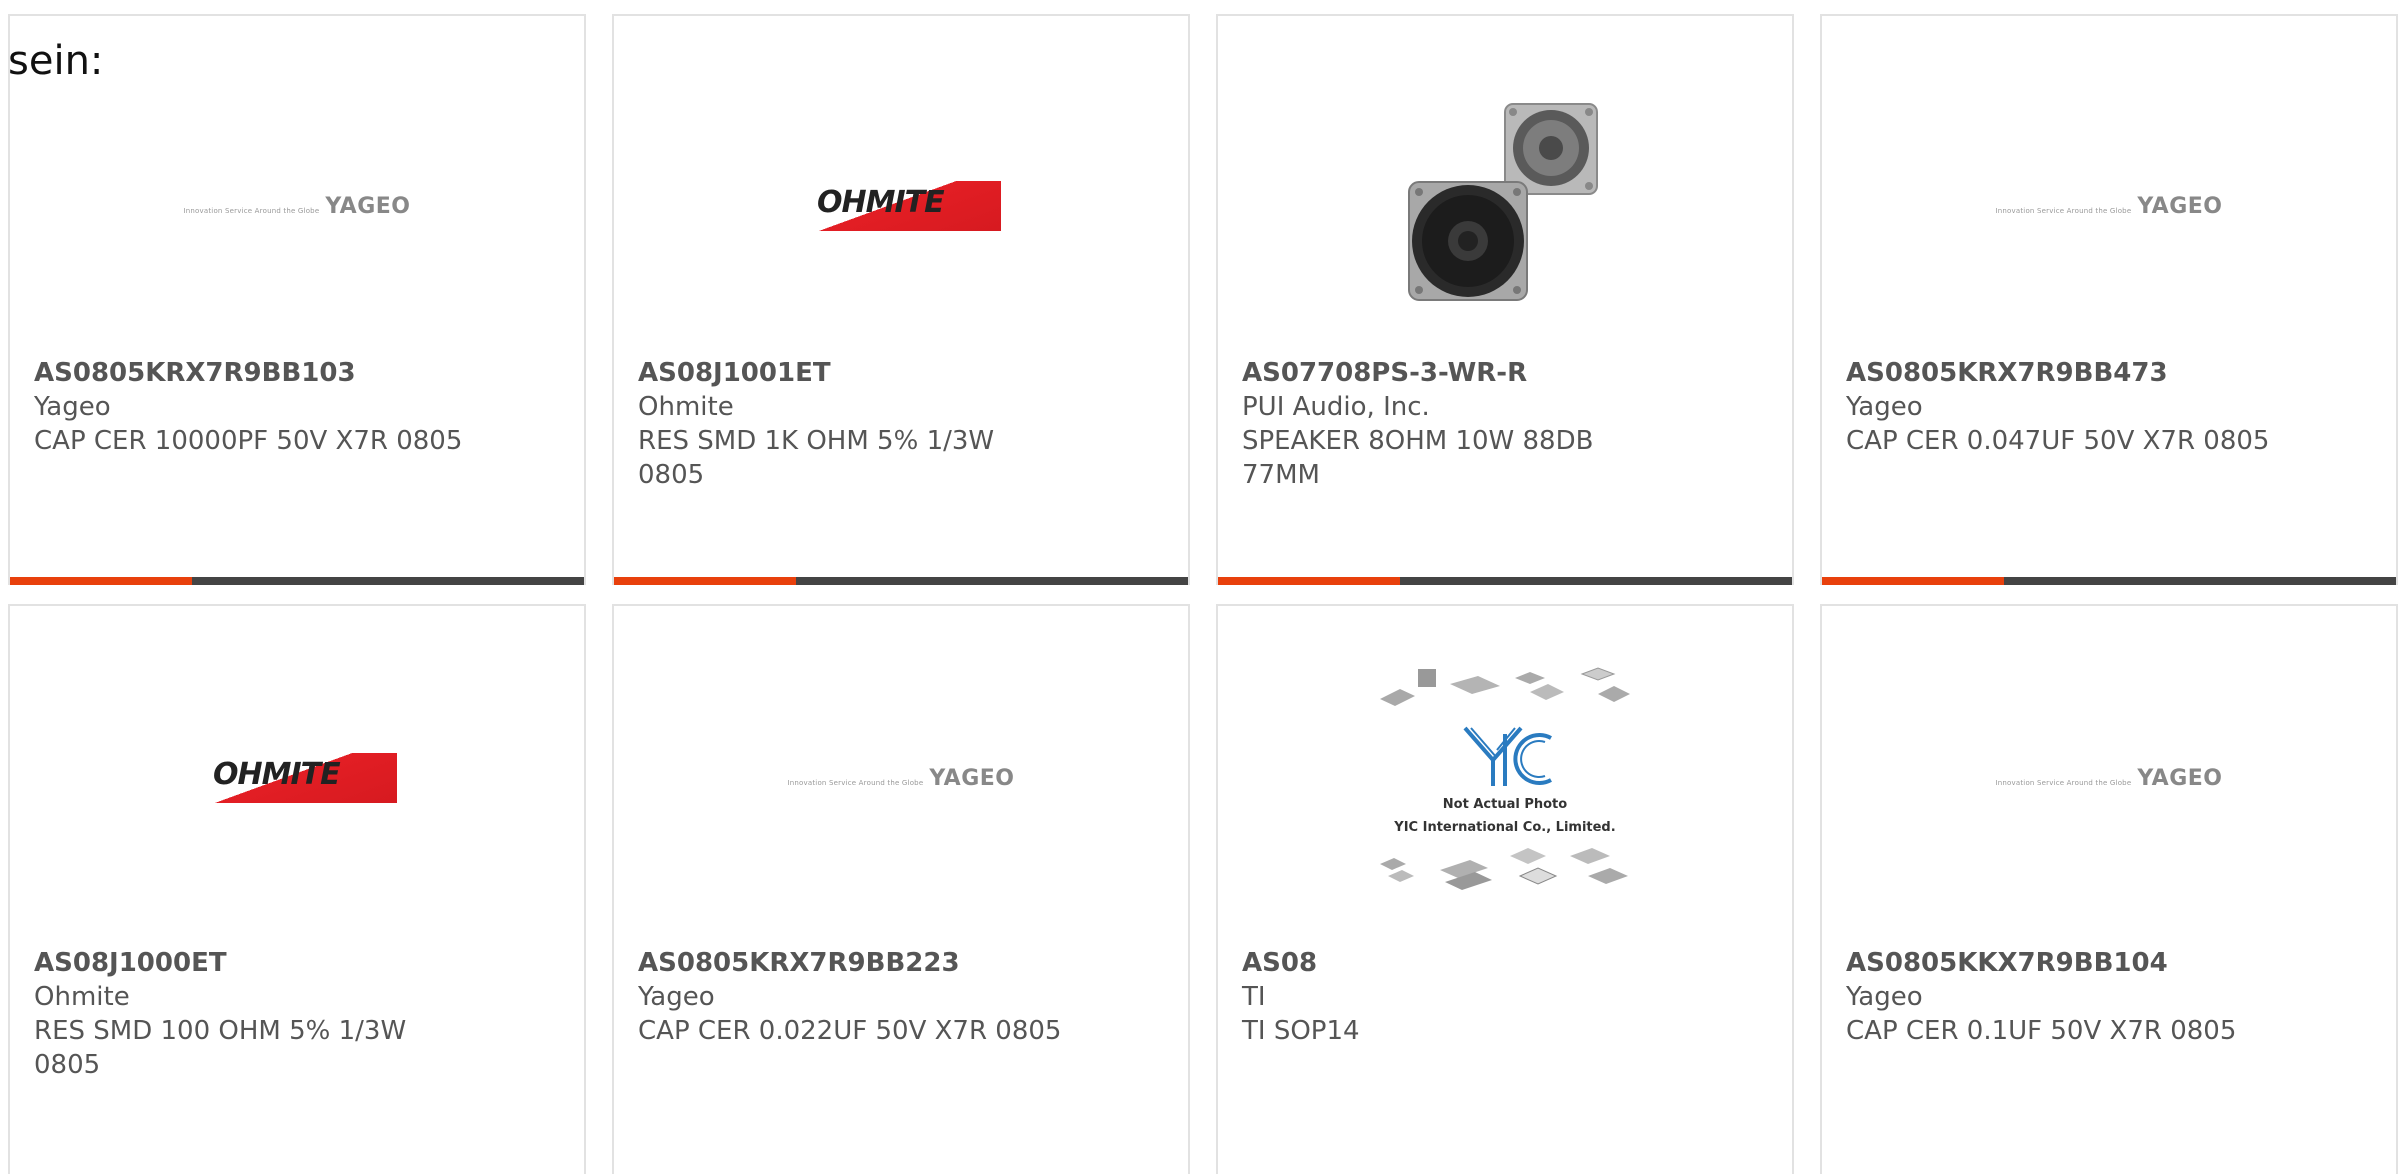 The height and width of the screenshot is (1174, 2400). What do you see at coordinates (249, 373) in the screenshot?
I see `part-number: AS0805KRX7R9BB103` at bounding box center [249, 373].